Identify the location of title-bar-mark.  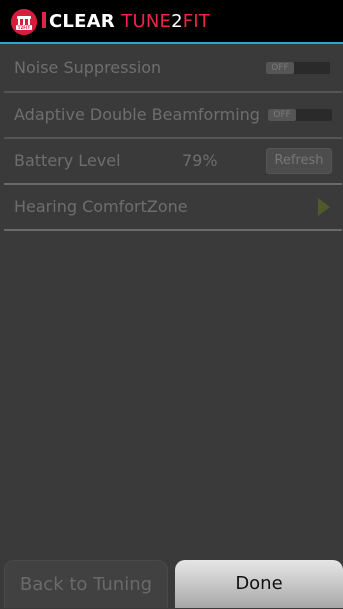
(44, 20).